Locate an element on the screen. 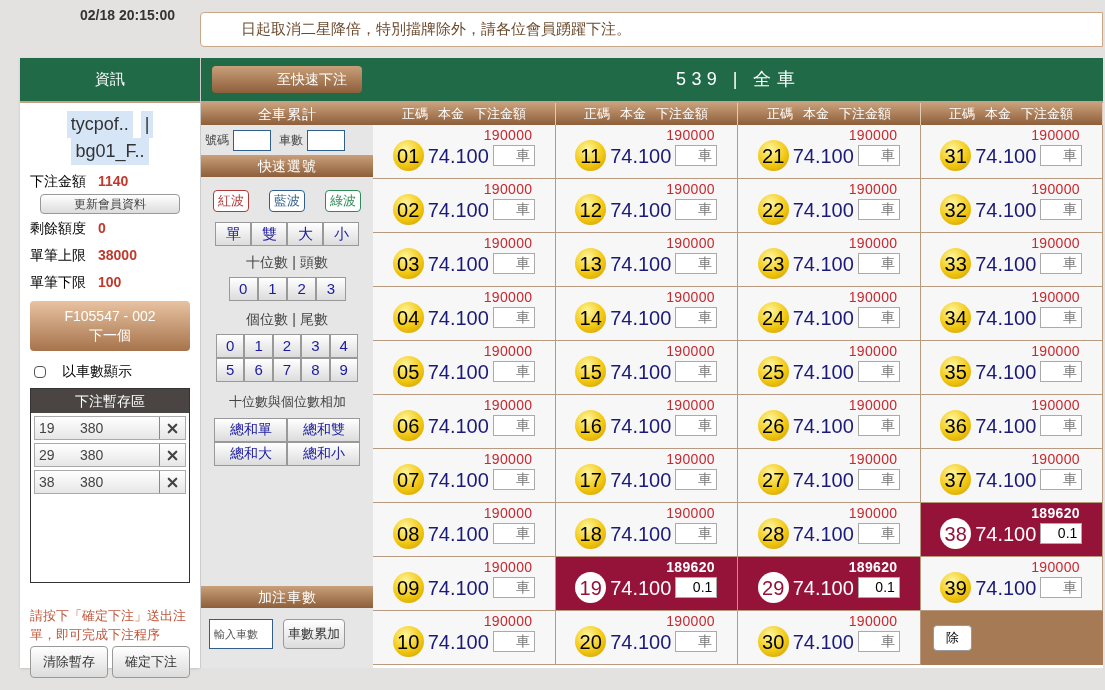  parity-button: 單 is located at coordinates (233, 234).